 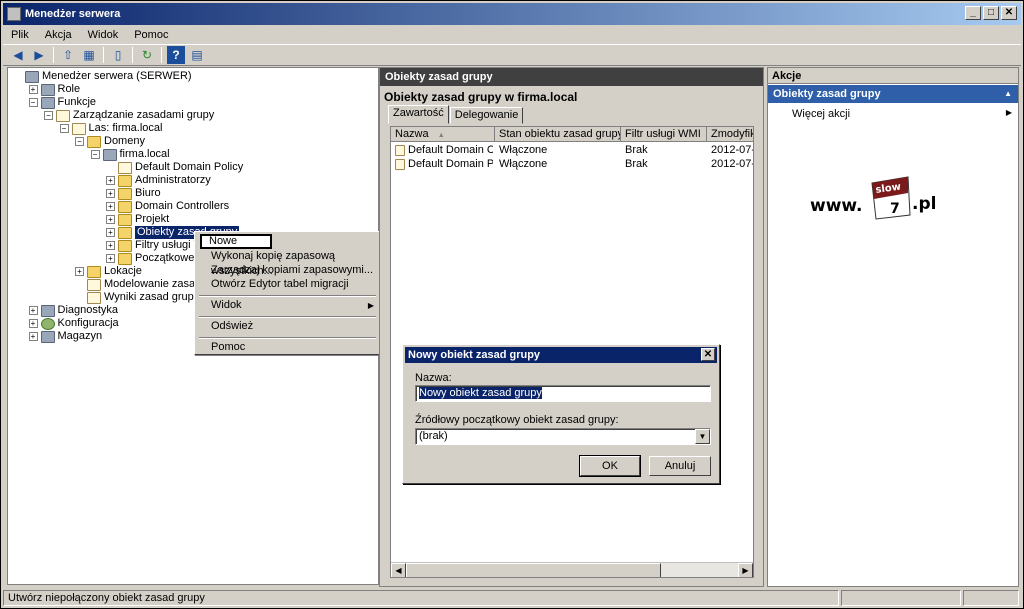 What do you see at coordinates (174, 167) in the screenshot?
I see `tree-item: Default Domain Policy` at bounding box center [174, 167].